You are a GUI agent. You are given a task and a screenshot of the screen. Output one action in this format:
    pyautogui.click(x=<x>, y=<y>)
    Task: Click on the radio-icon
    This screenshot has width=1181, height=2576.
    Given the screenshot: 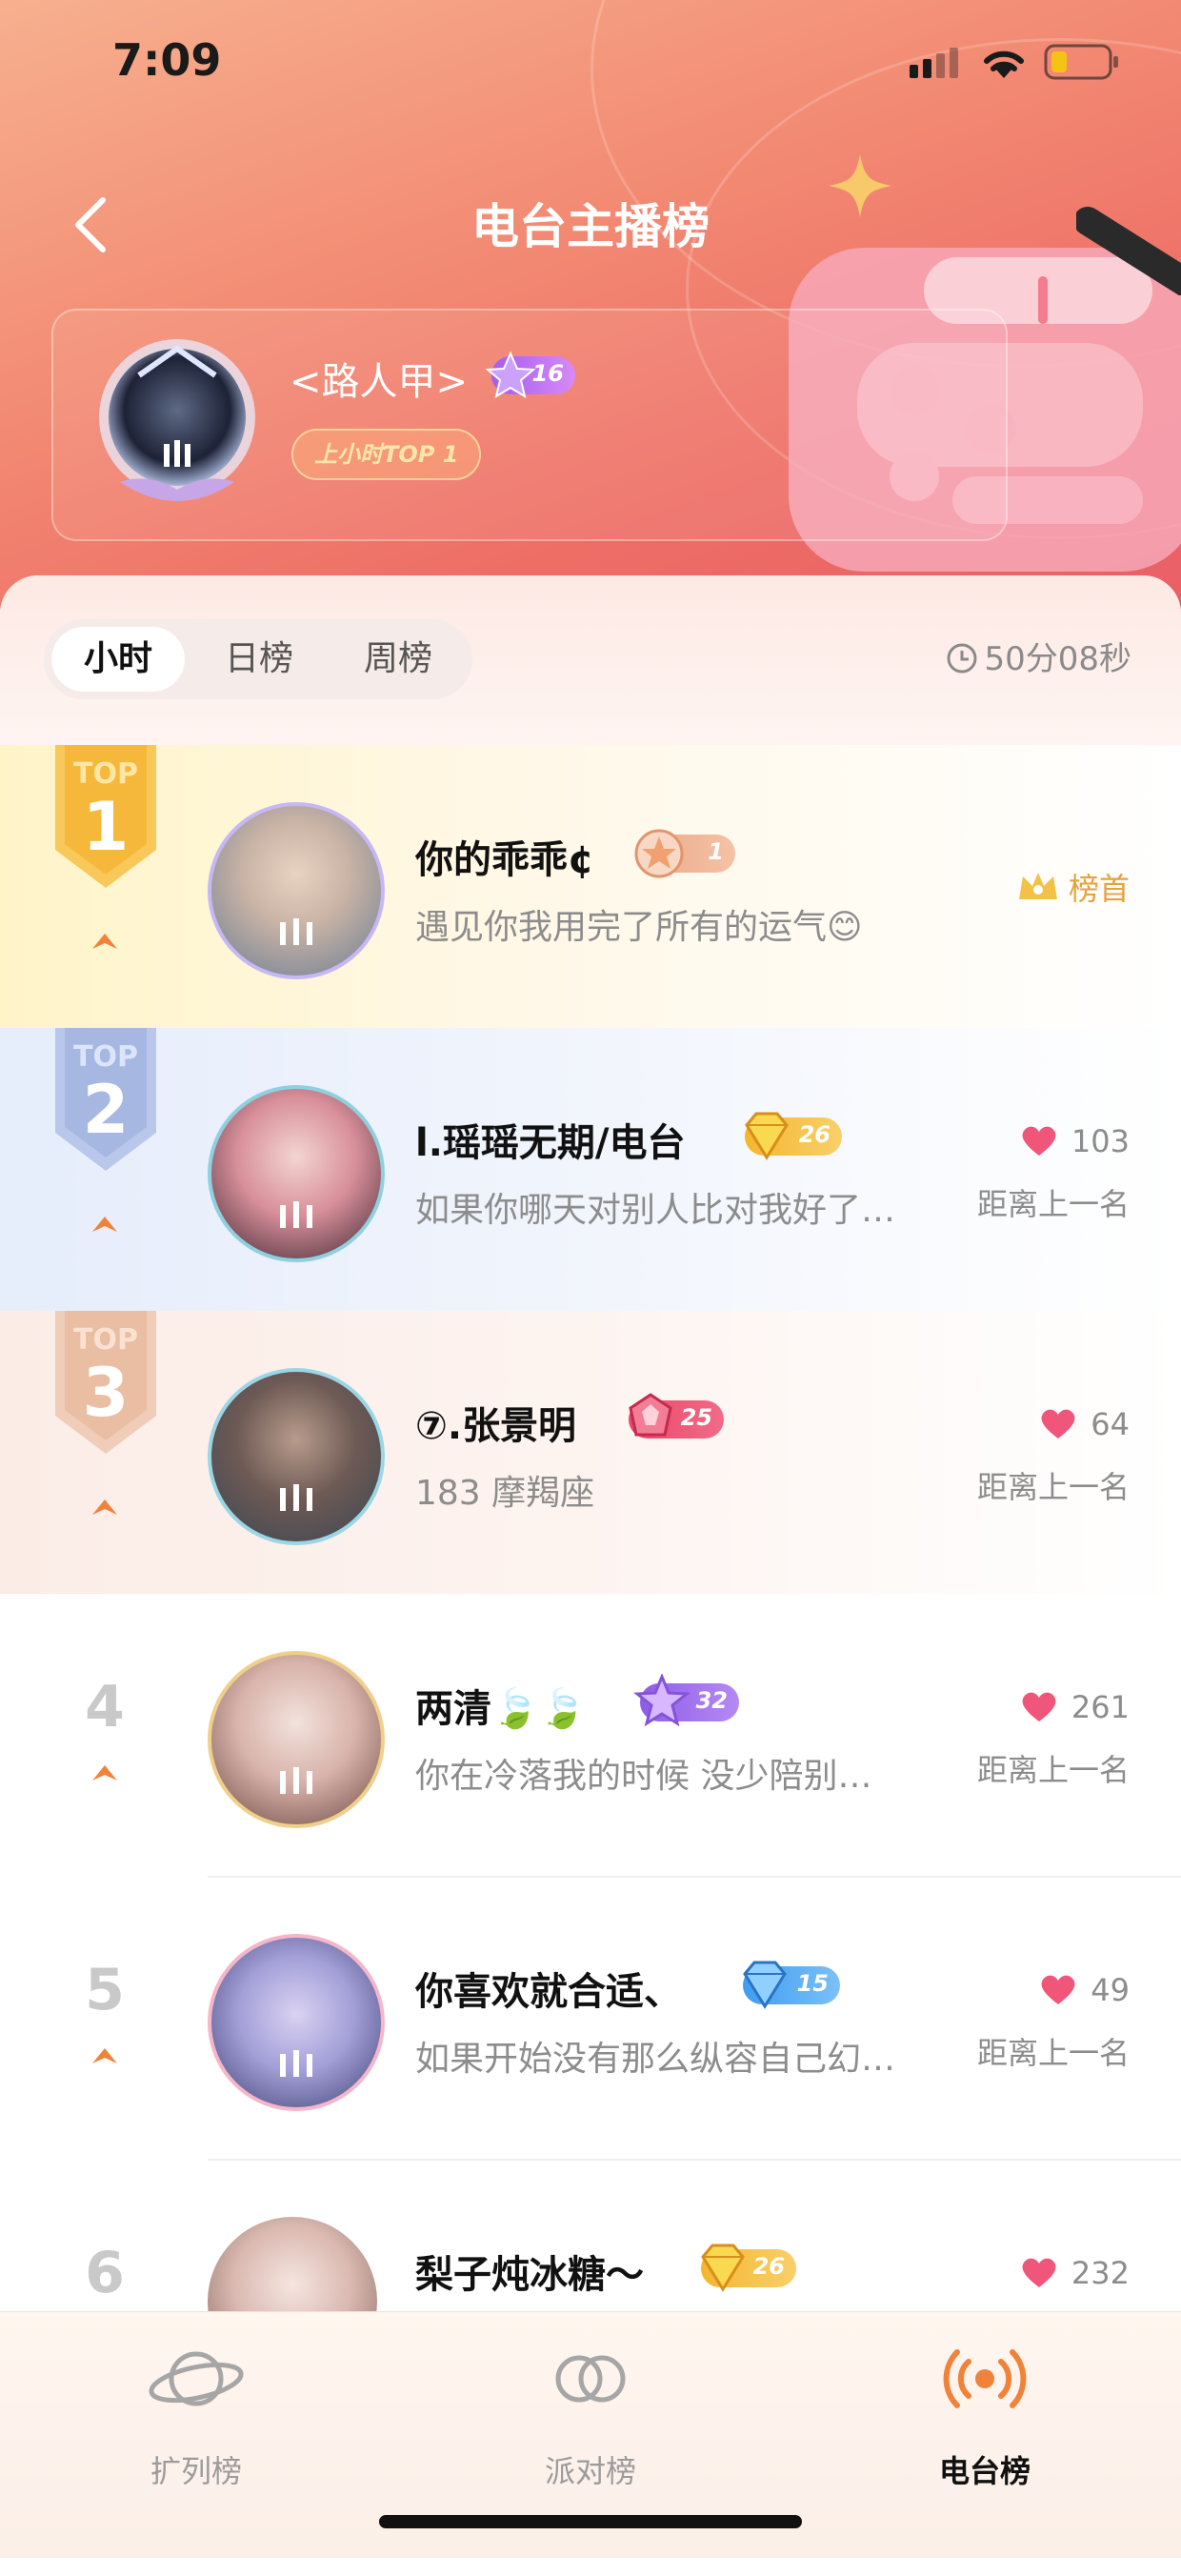 What is the action you would take?
    pyautogui.click(x=985, y=2378)
    